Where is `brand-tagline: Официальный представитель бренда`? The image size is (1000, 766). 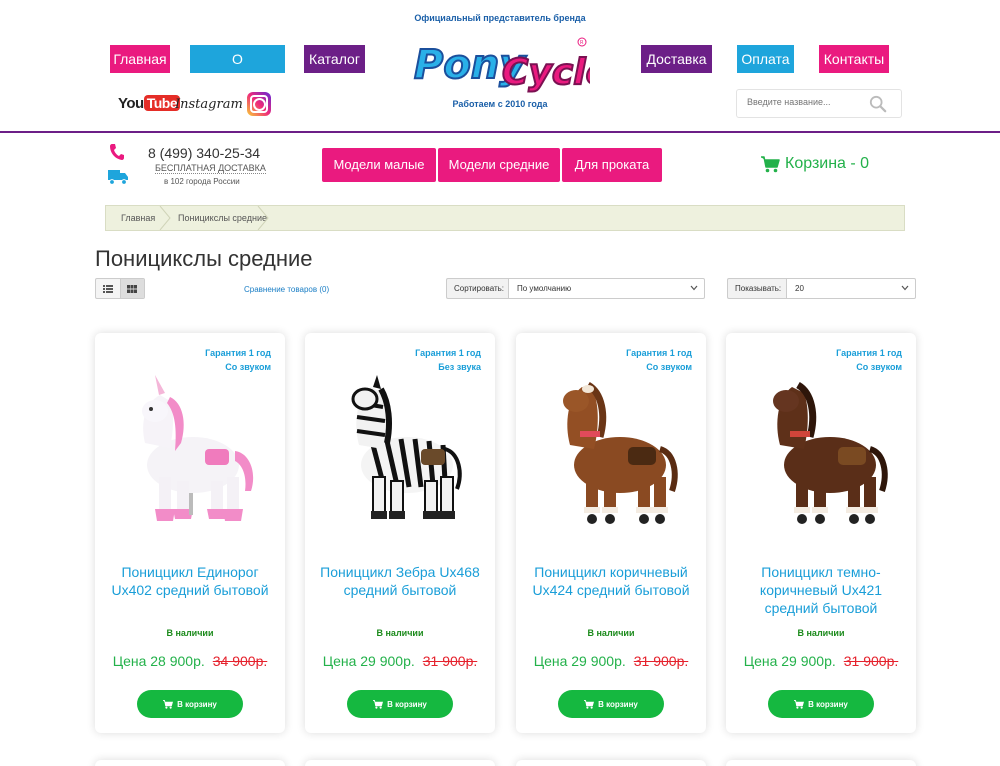 brand-tagline: Официальный представитель бренда is located at coordinates (500, 18).